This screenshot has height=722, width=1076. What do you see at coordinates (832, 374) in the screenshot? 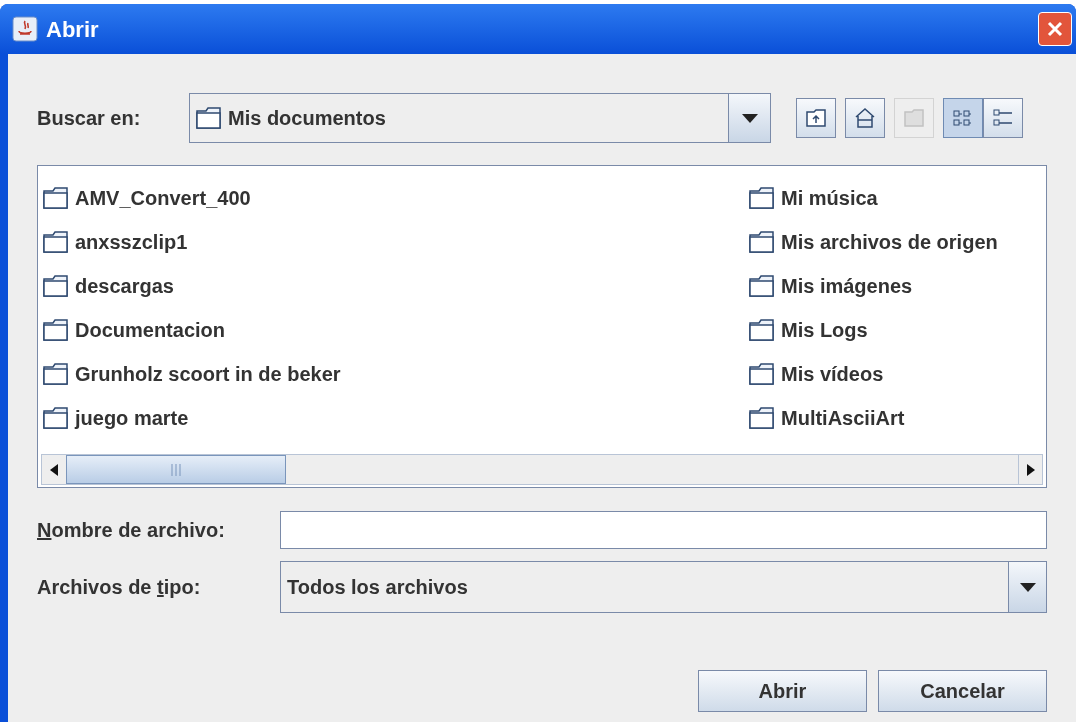
I see `folder-name: Mis vídeos` at bounding box center [832, 374].